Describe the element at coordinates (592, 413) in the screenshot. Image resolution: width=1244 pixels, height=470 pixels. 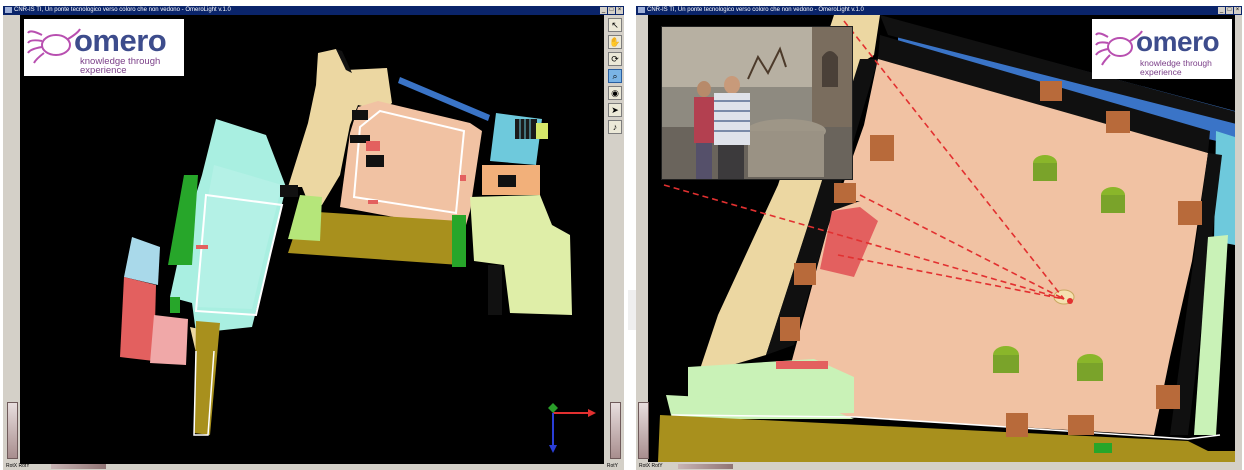
I see `axis-x-arrow` at that location.